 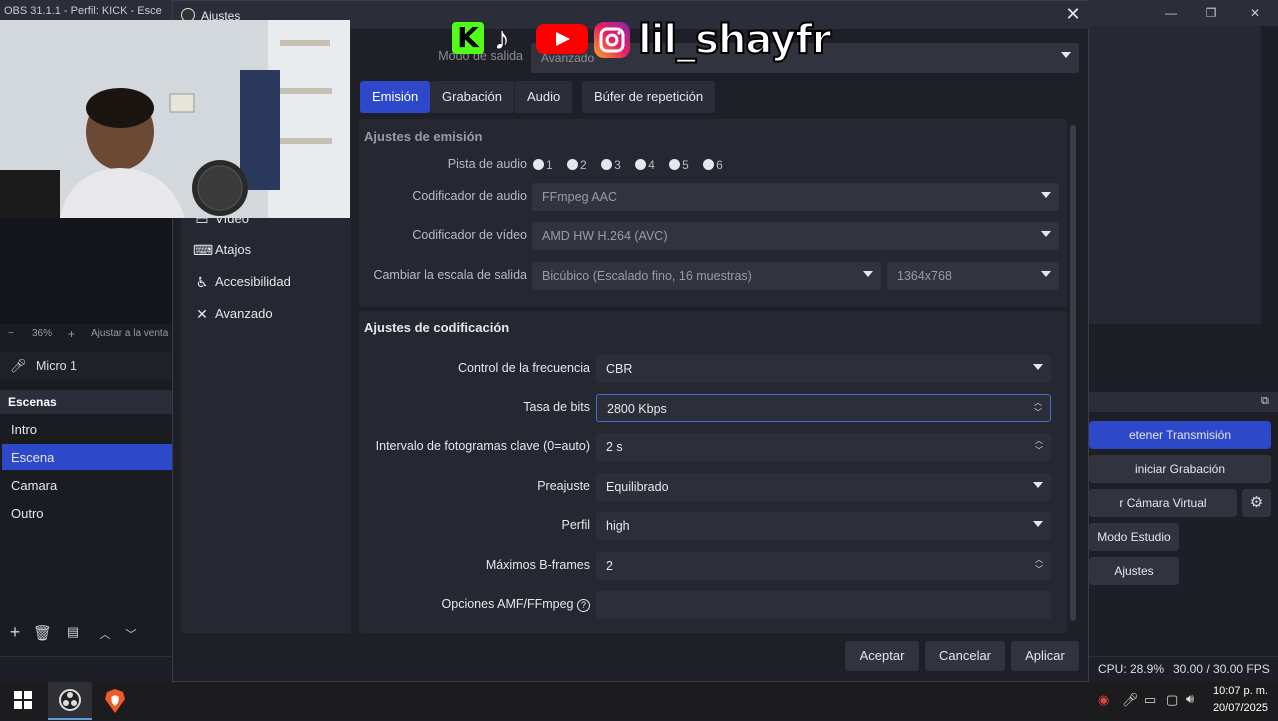 What do you see at coordinates (1045, 656) in the screenshot?
I see `apply-button: Aplicar` at bounding box center [1045, 656].